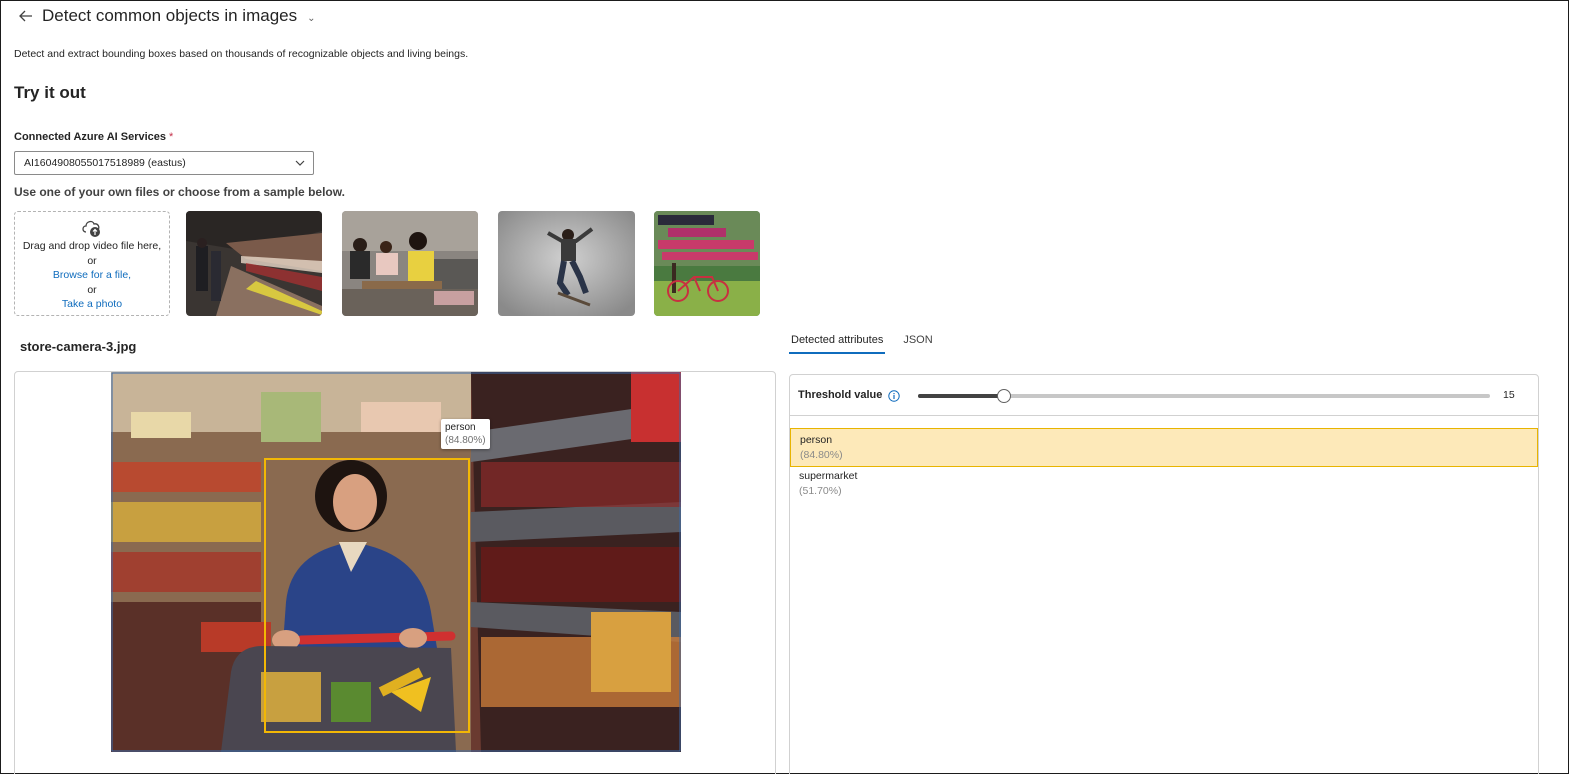 This screenshot has height=774, width=1569. Describe the element at coordinates (300, 163) in the screenshot. I see `chevron-down-icon` at that location.